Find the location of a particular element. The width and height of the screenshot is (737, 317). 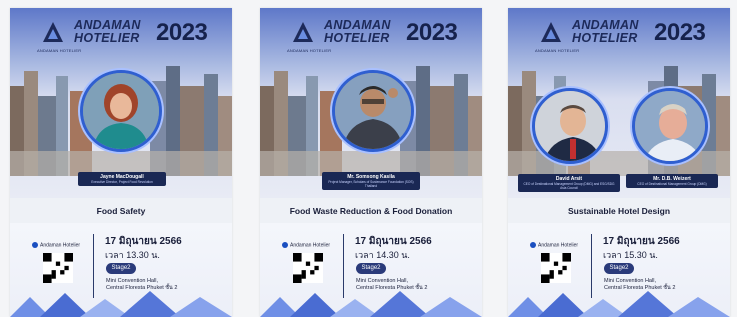

event-time: เวลา 13.30 น. is located at coordinates (132, 255).